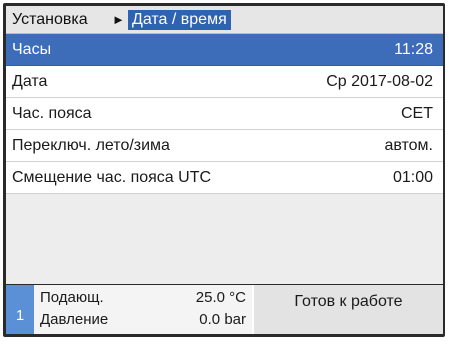 The image size is (449, 347). What do you see at coordinates (412, 177) in the screenshot?
I see `setting-value: 01:00` at bounding box center [412, 177].